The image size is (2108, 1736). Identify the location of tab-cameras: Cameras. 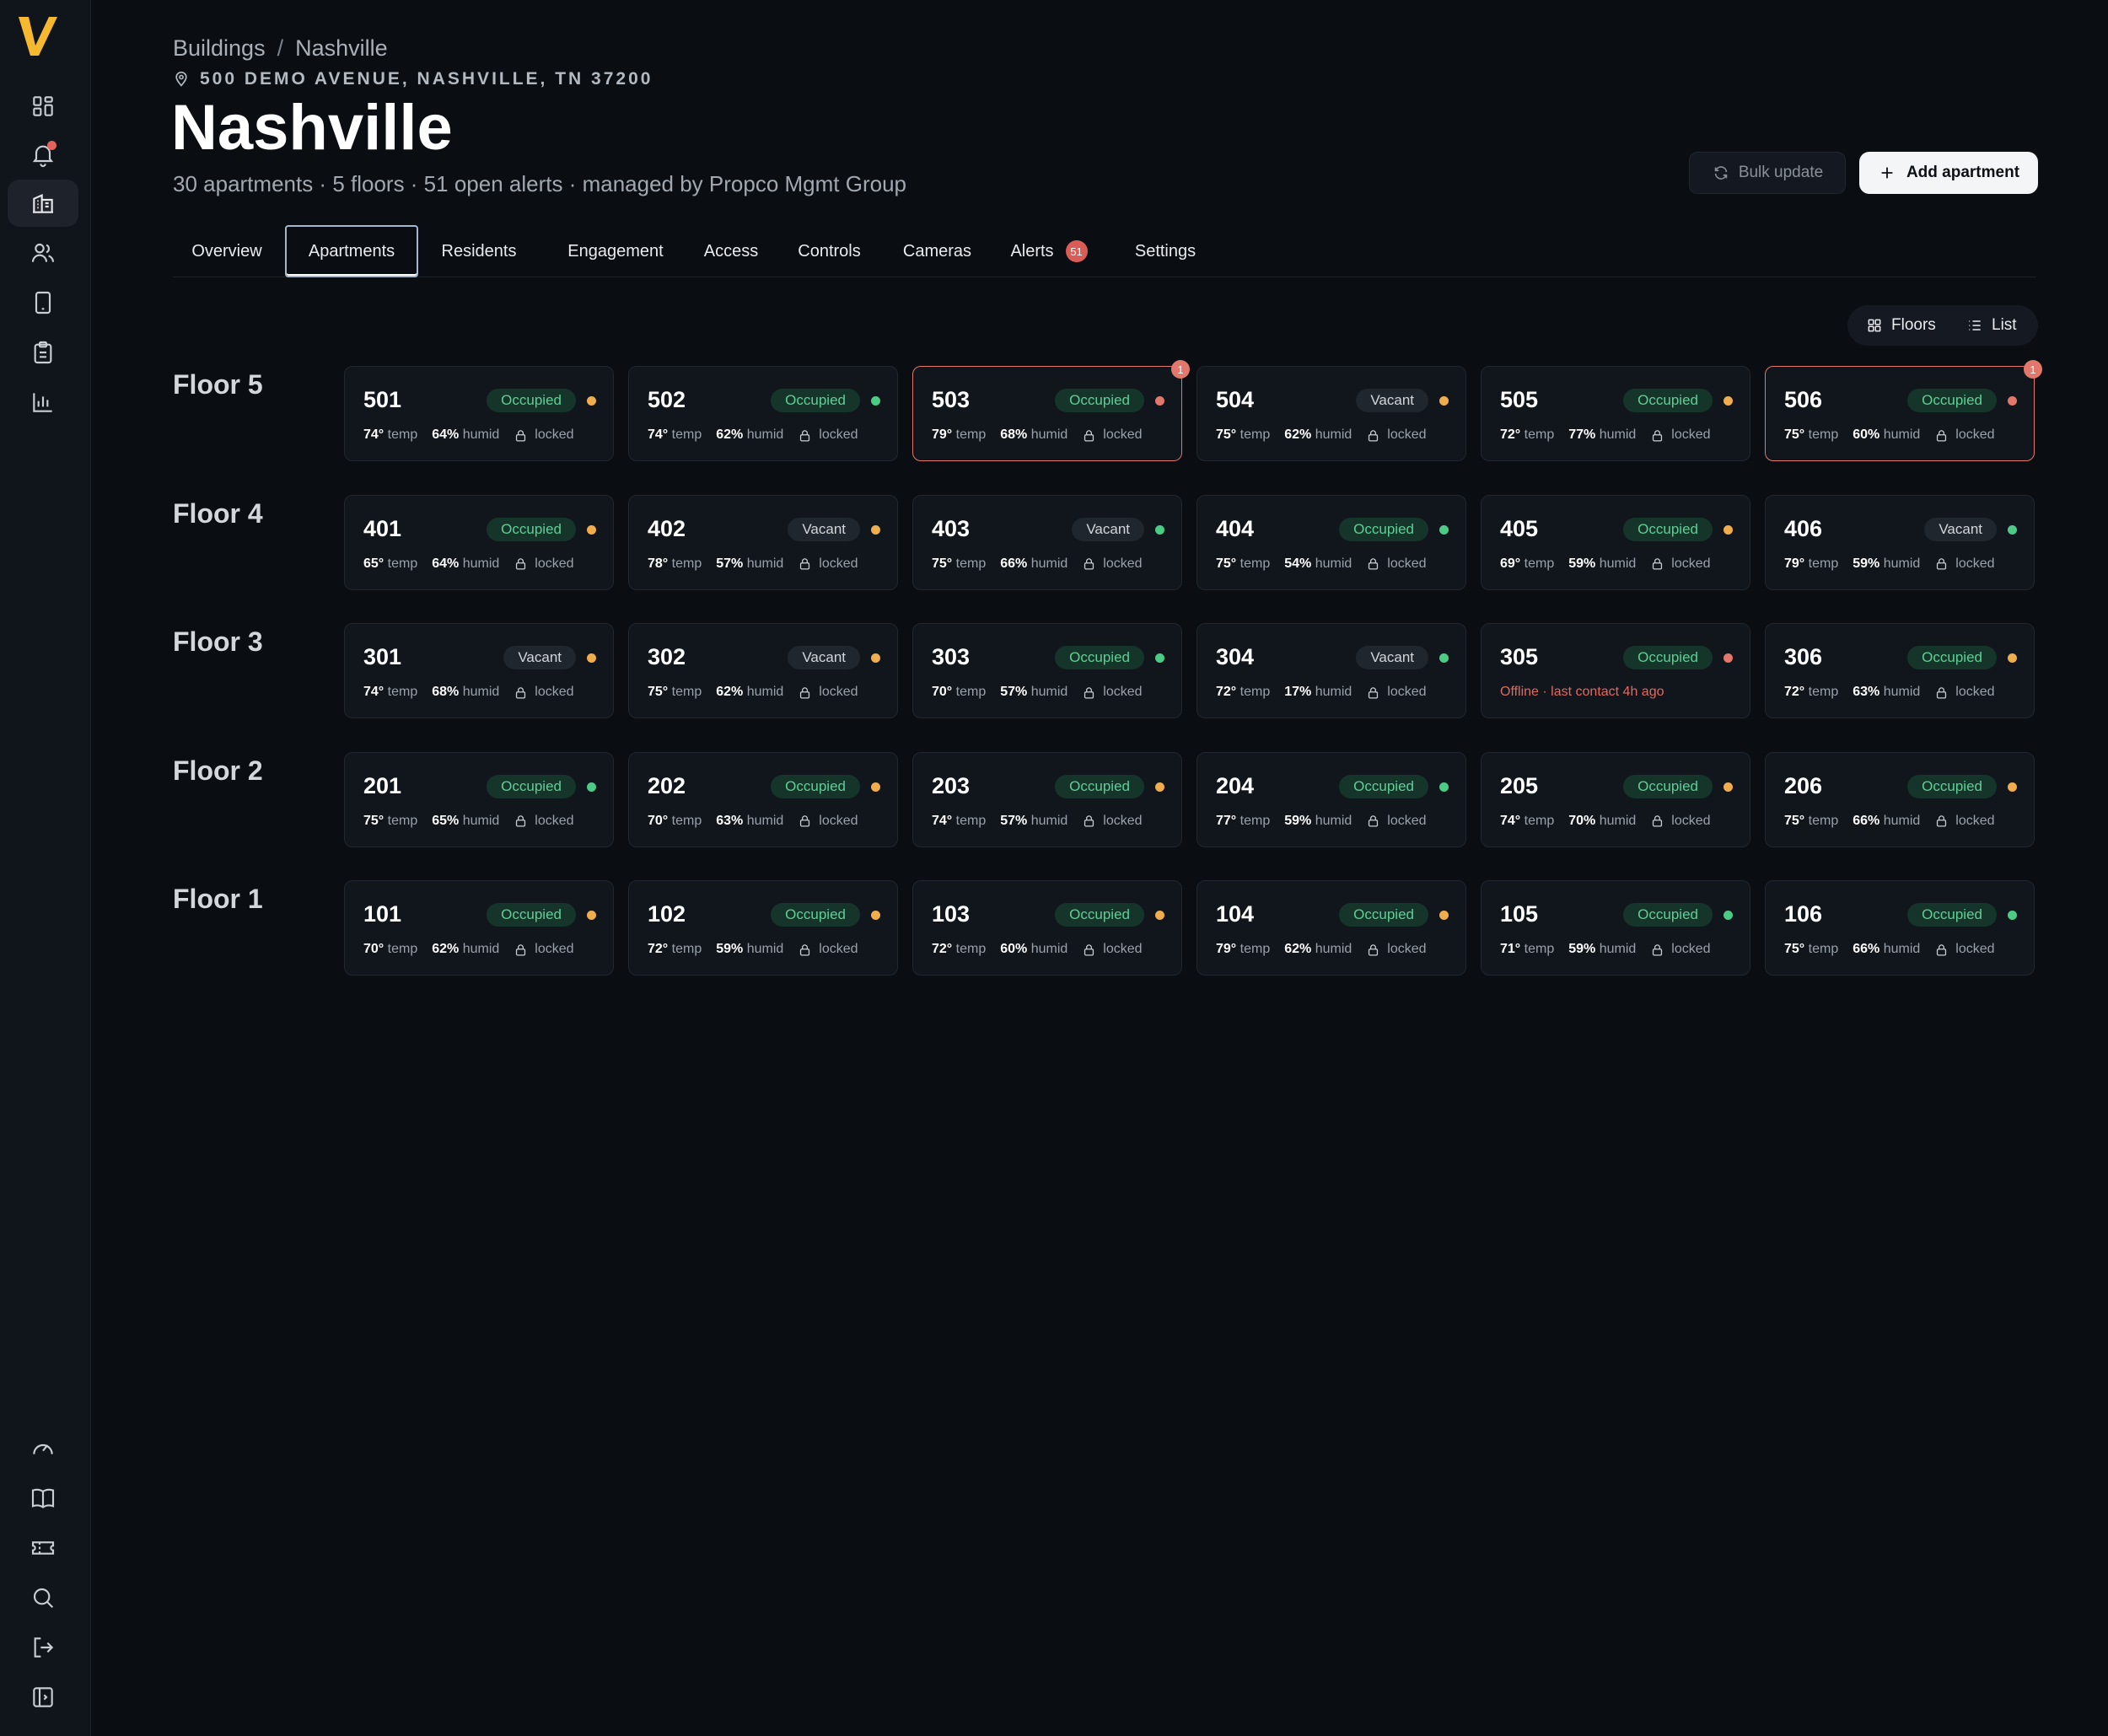
(937, 251).